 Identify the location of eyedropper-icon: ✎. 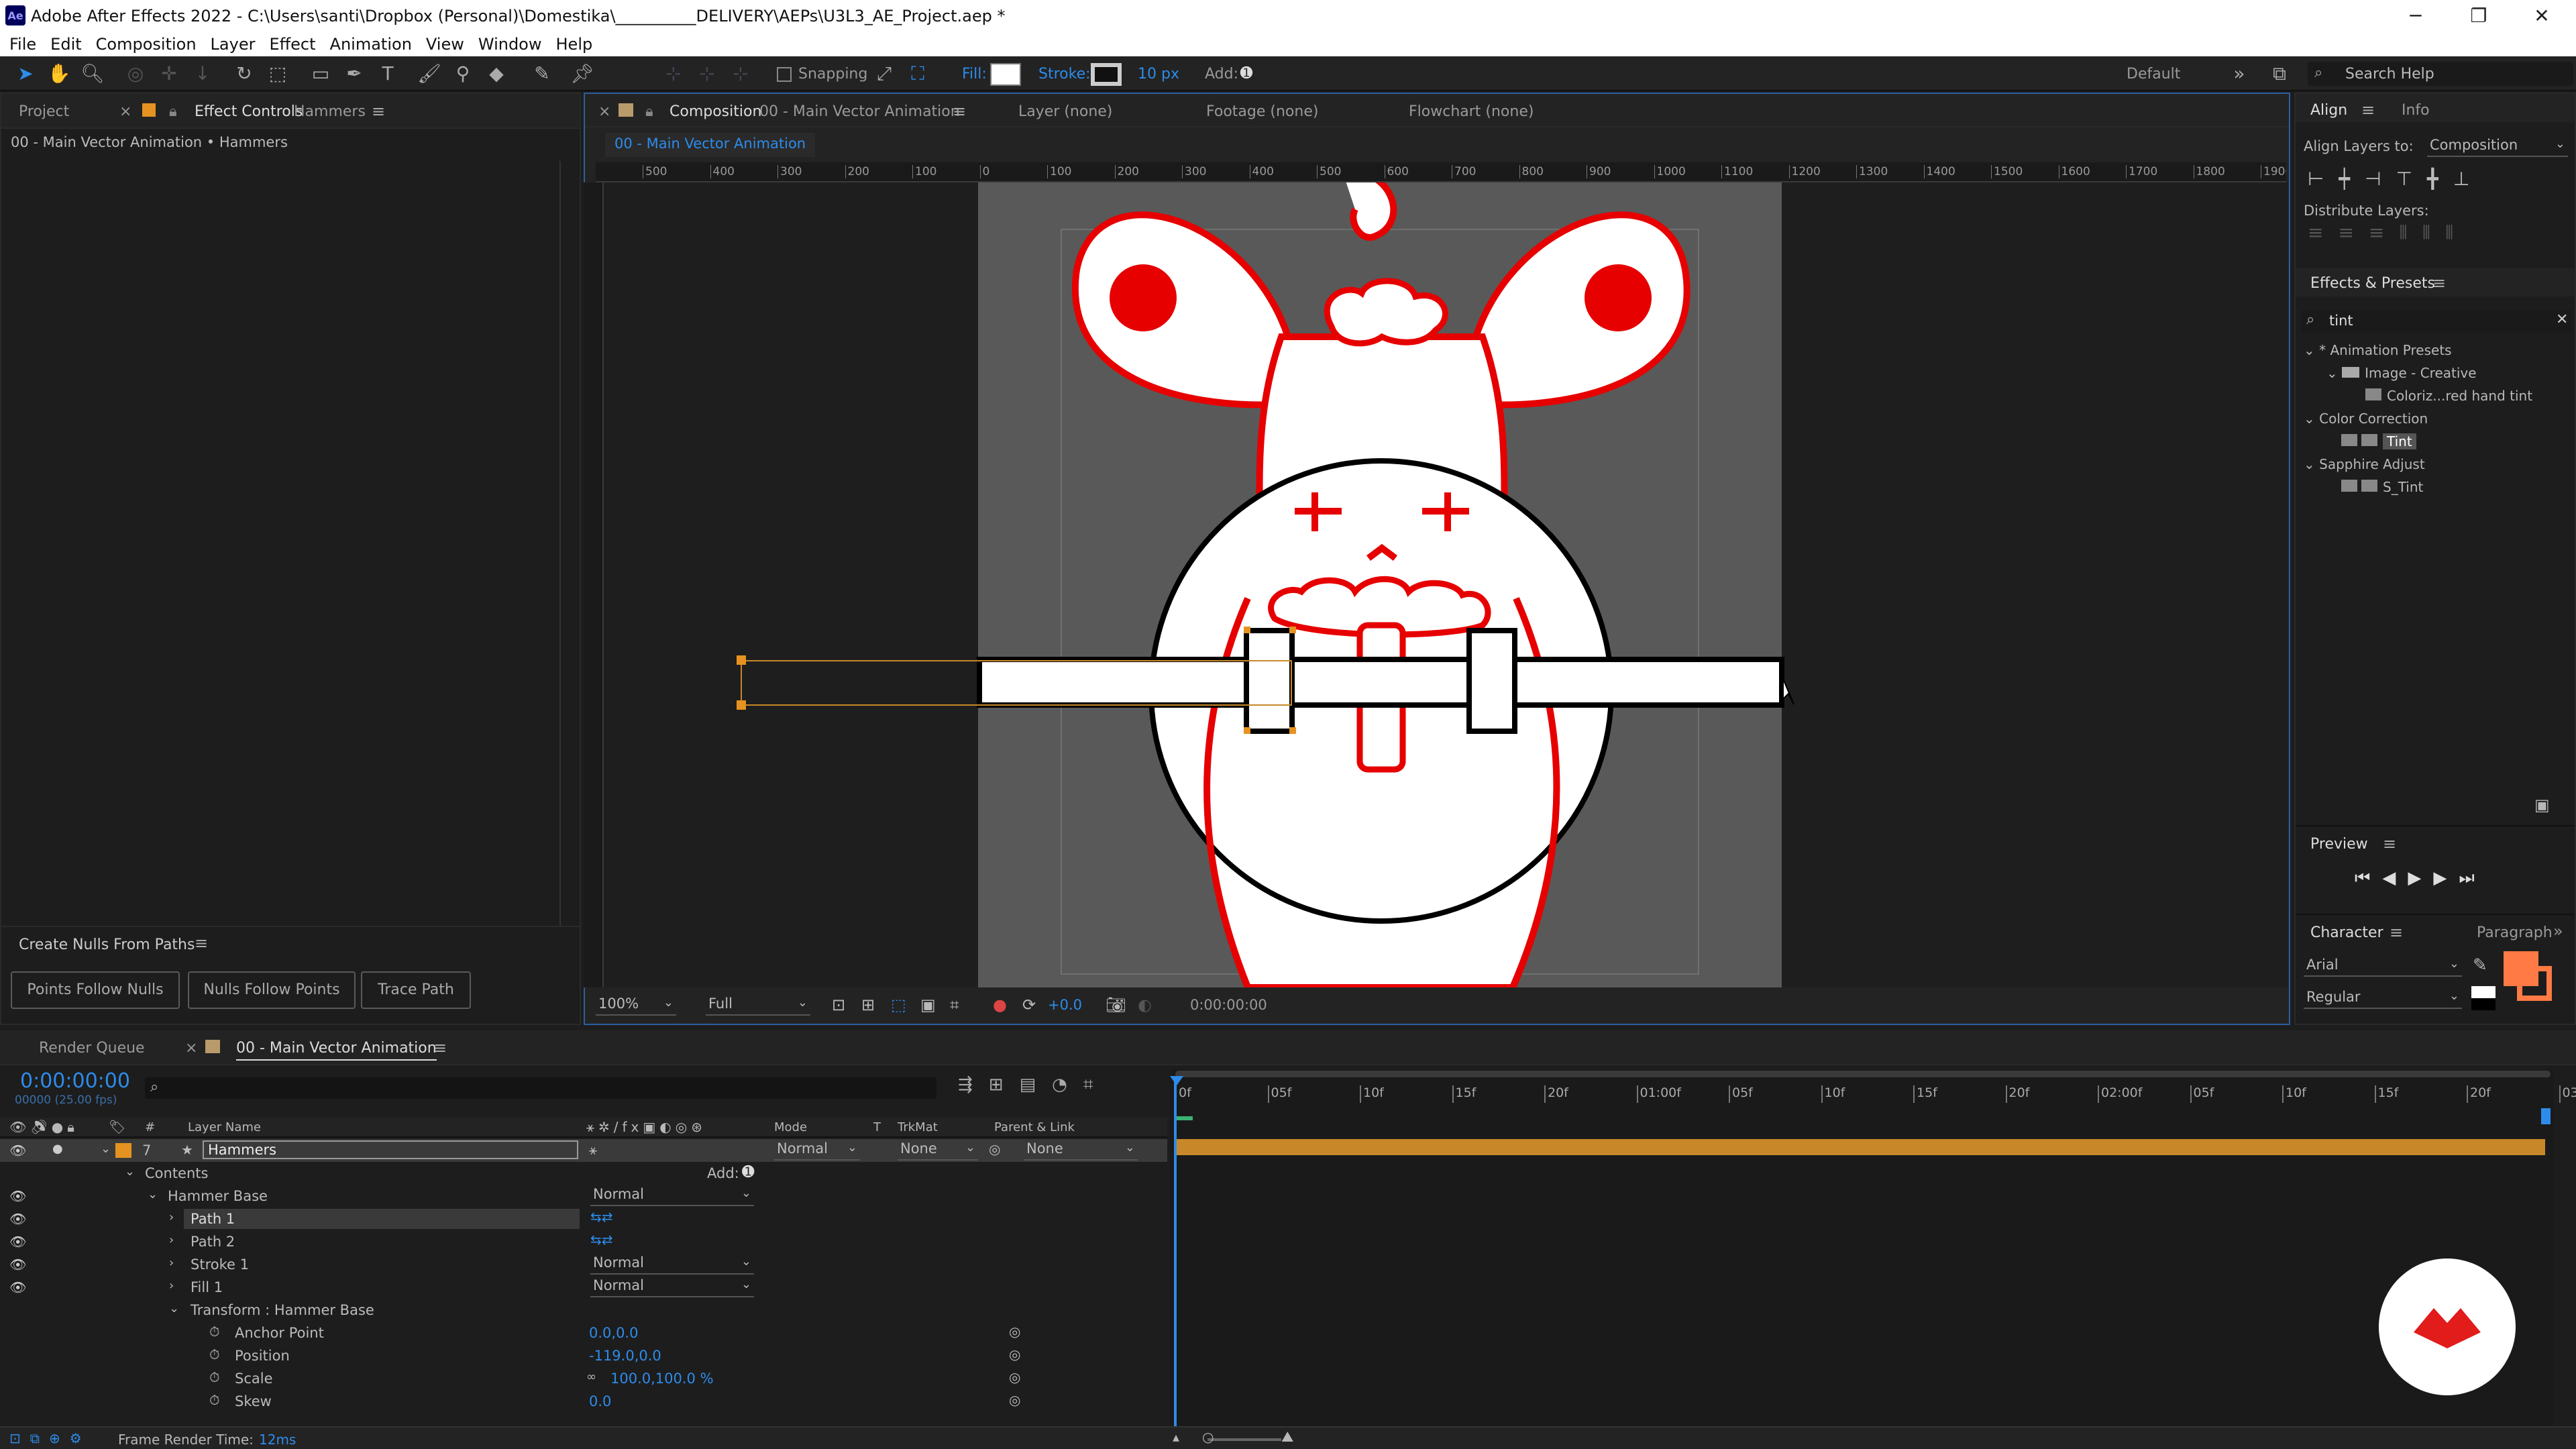
(2480, 965).